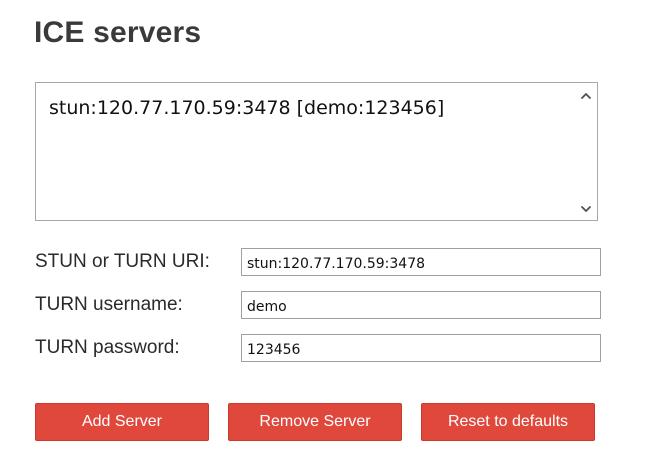 The width and height of the screenshot is (647, 458). I want to click on server-list-item: stun:120.77.170.59:3478 [demo:123456], so click(246, 108).